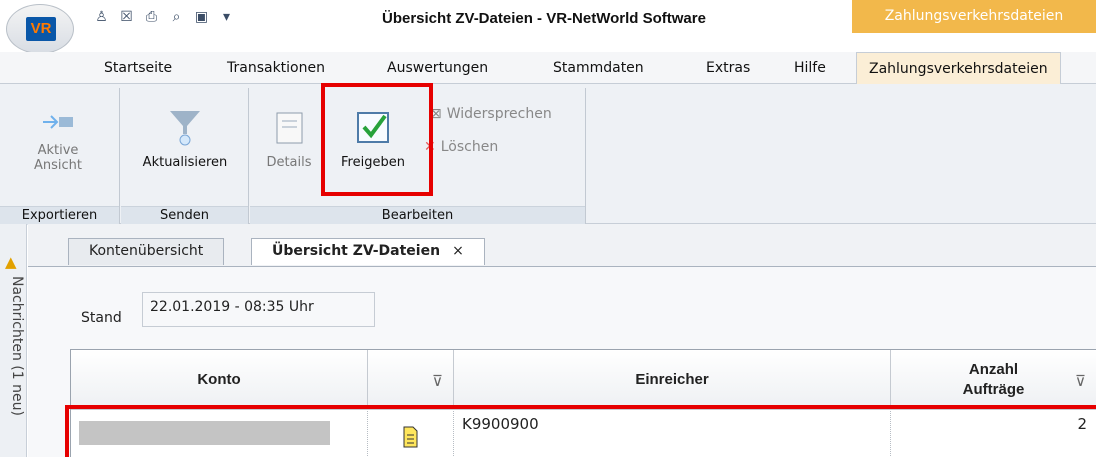 This screenshot has height=457, width=1096. Describe the element at coordinates (580, 431) in the screenshot. I see `row-highlight` at that location.